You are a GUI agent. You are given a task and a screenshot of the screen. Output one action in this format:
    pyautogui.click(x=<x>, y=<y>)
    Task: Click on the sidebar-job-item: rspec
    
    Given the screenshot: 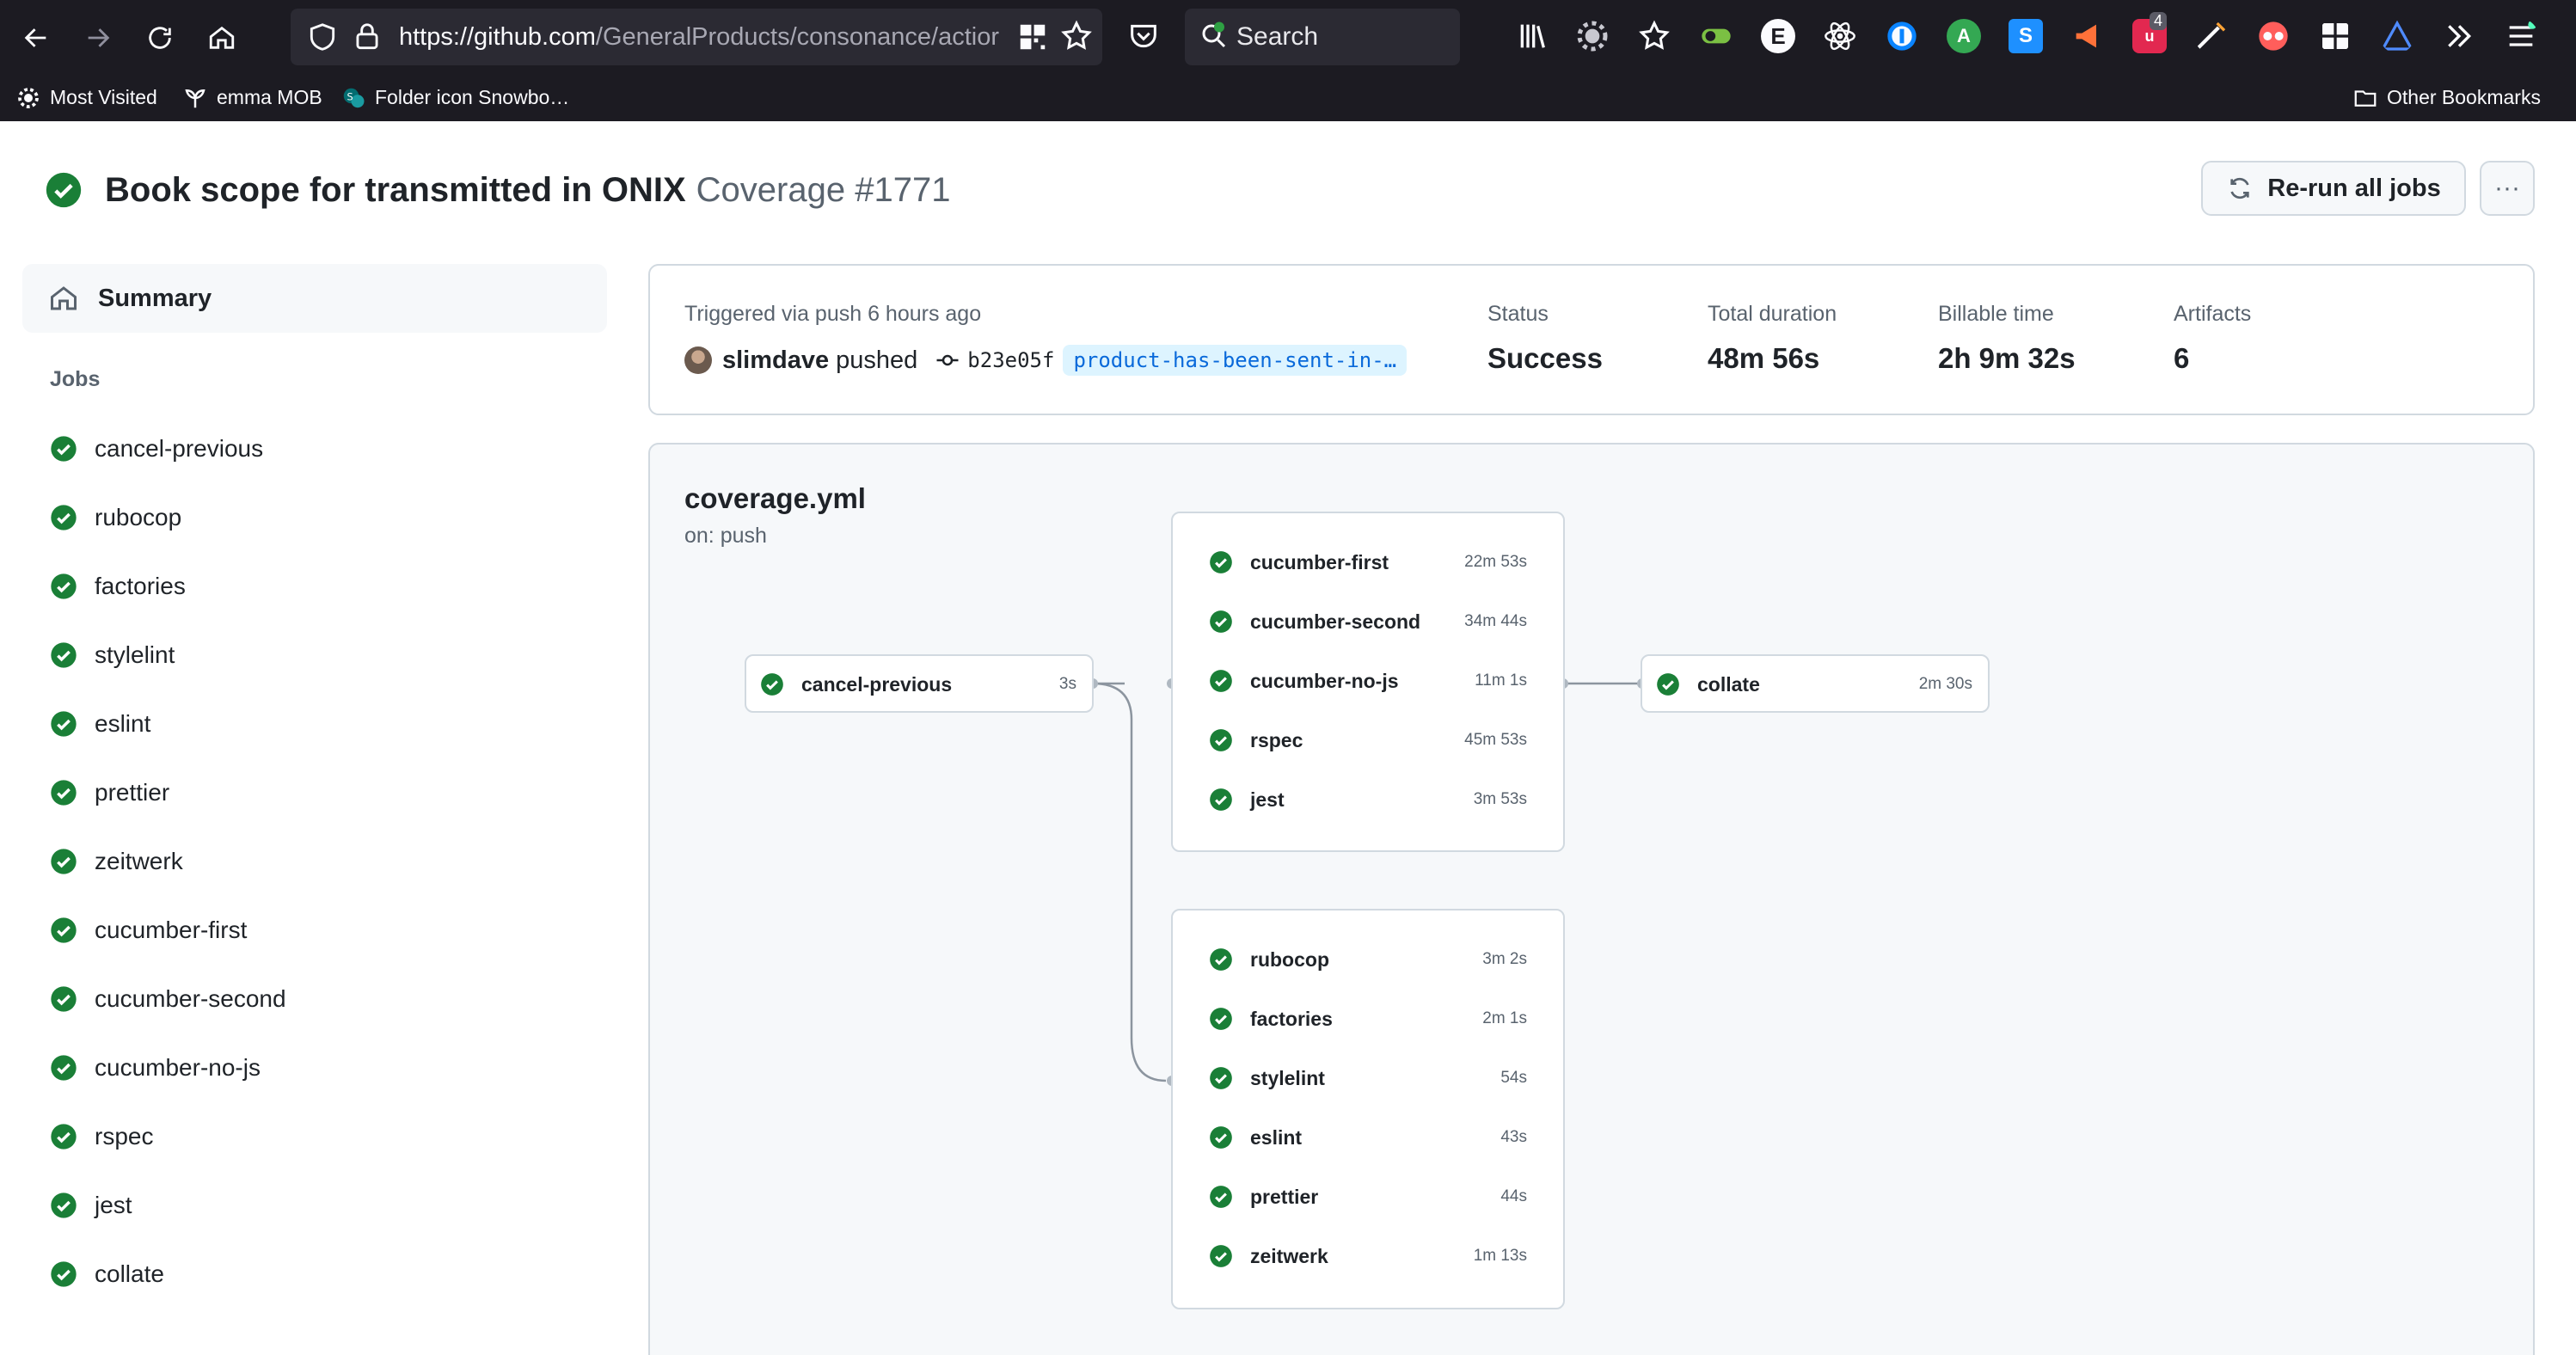 What is the action you would take?
    pyautogui.click(x=101, y=1136)
    